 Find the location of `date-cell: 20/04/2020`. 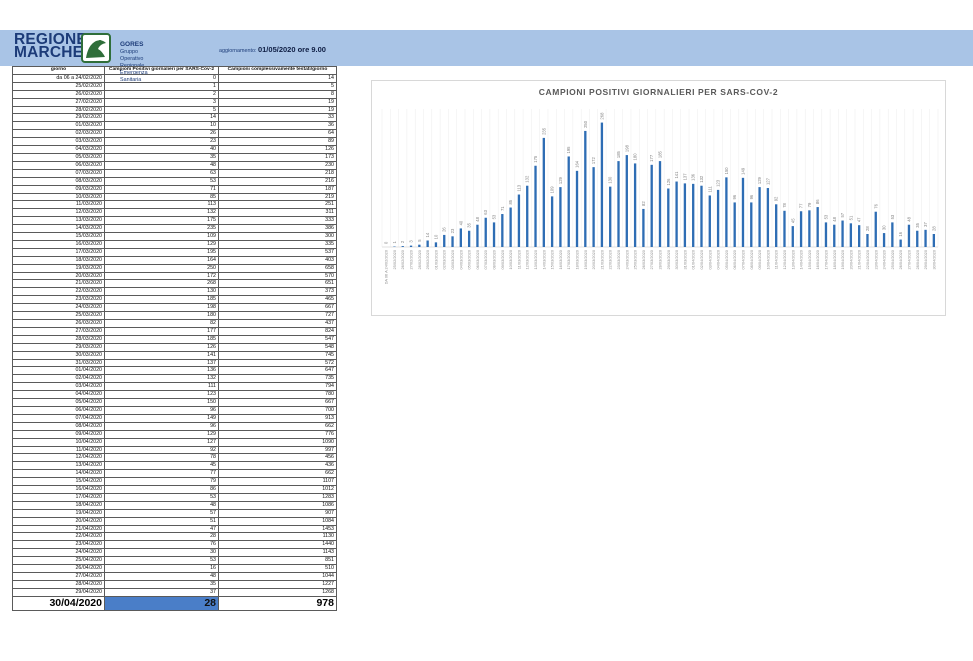

date-cell: 20/04/2020 is located at coordinates (58, 521).